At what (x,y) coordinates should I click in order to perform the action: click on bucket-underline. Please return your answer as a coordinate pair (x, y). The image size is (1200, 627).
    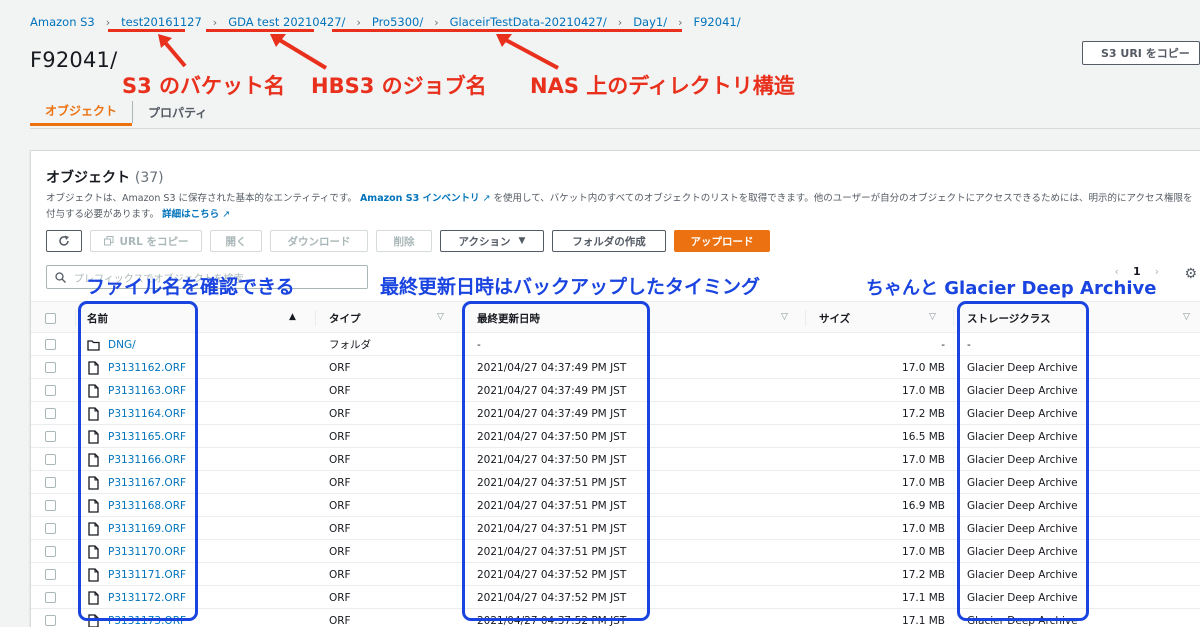
    Looking at the image, I should click on (146, 30).